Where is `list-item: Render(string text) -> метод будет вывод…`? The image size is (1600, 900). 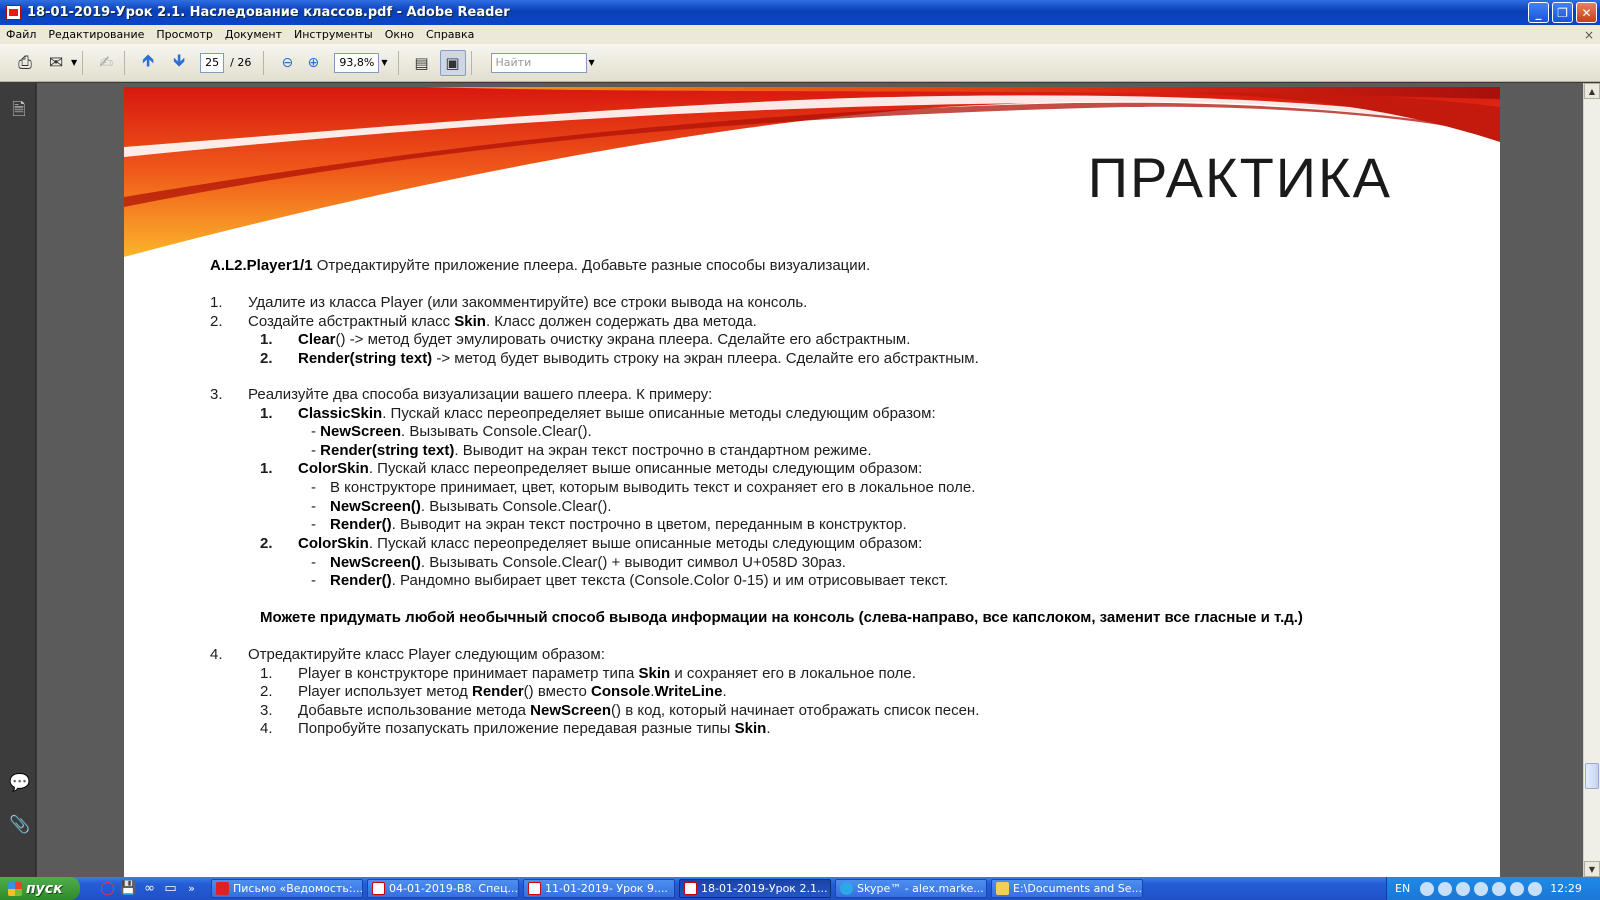 list-item: Render(string text) -> метод будет вывод… is located at coordinates (638, 358).